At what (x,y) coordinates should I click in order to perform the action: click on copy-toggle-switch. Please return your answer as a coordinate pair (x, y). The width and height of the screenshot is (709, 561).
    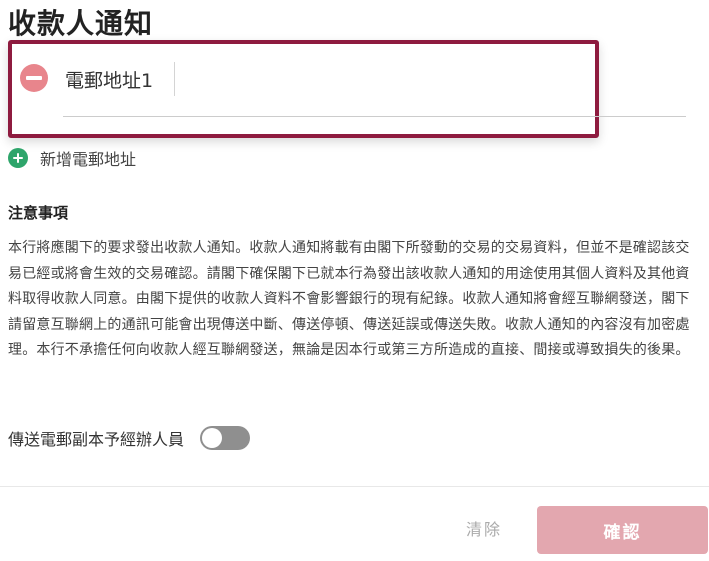
    Looking at the image, I should click on (225, 438).